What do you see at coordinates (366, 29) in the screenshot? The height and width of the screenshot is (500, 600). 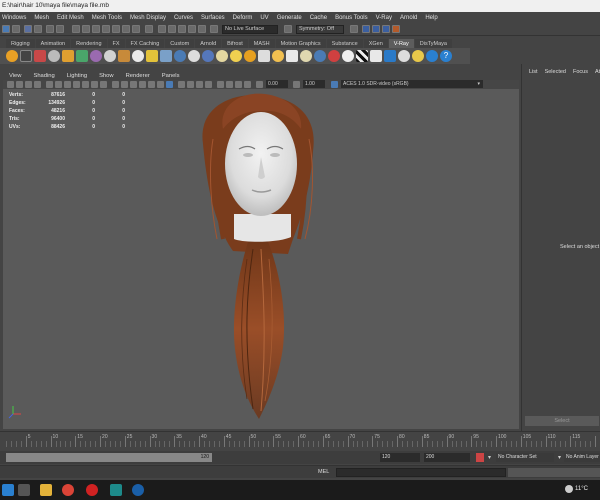 I see `render-frame-icon` at bounding box center [366, 29].